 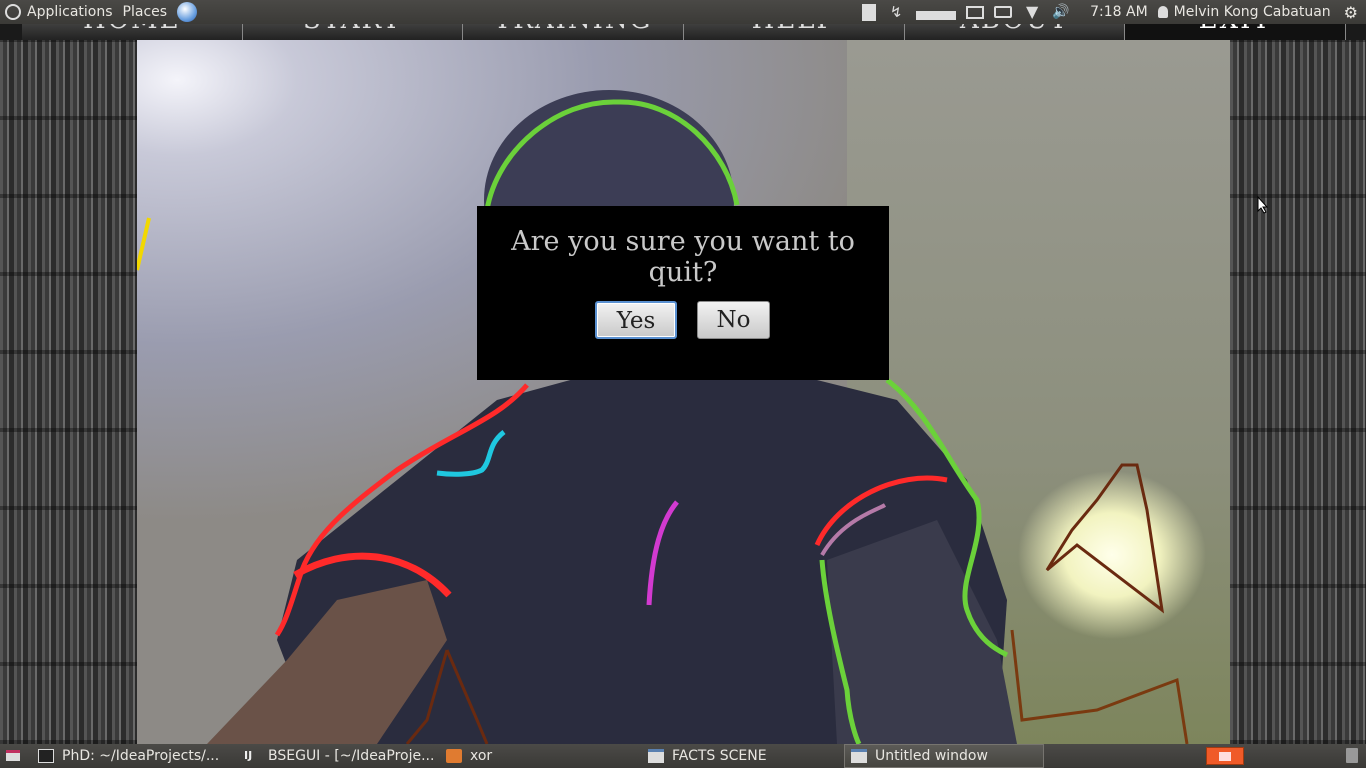 I want to click on user-name: Melvin Kong Cabatuan, so click(x=1252, y=12).